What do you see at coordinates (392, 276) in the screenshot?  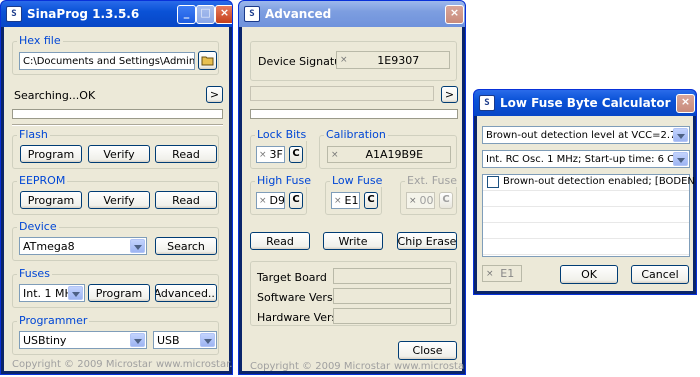 I see `target-board-field` at bounding box center [392, 276].